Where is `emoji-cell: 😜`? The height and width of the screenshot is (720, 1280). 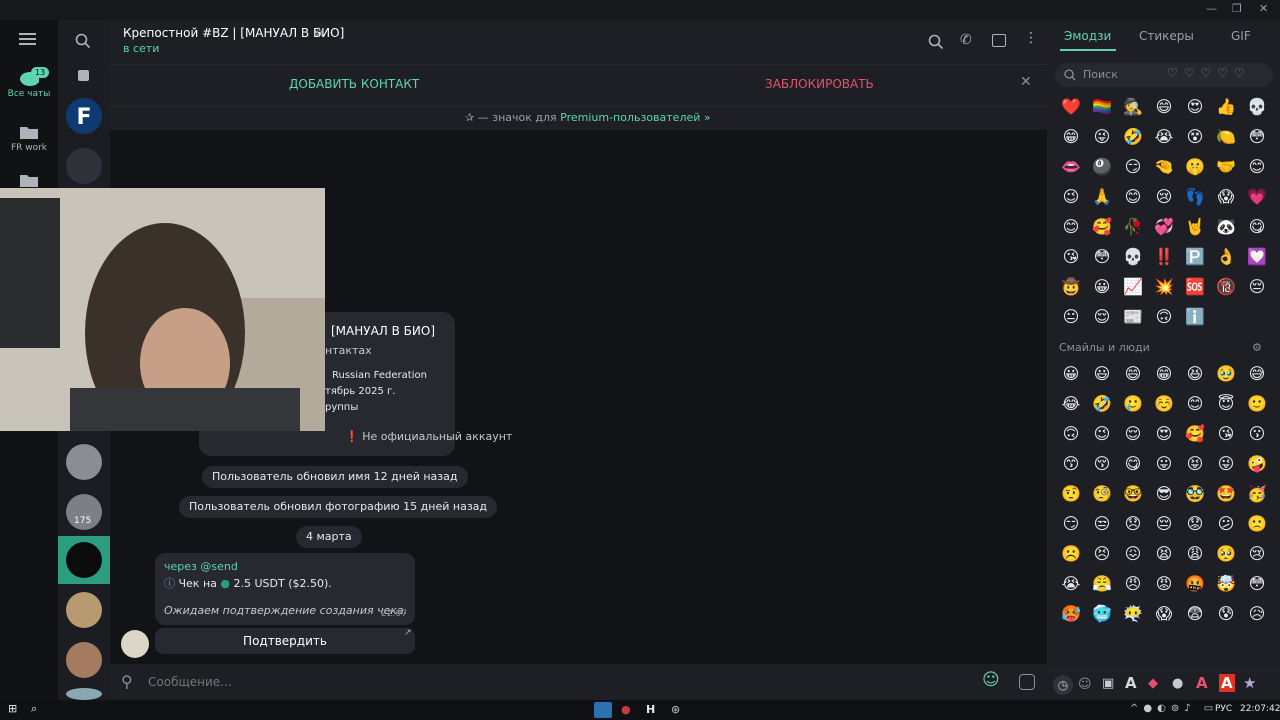
emoji-cell: 😜 is located at coordinates (1226, 464).